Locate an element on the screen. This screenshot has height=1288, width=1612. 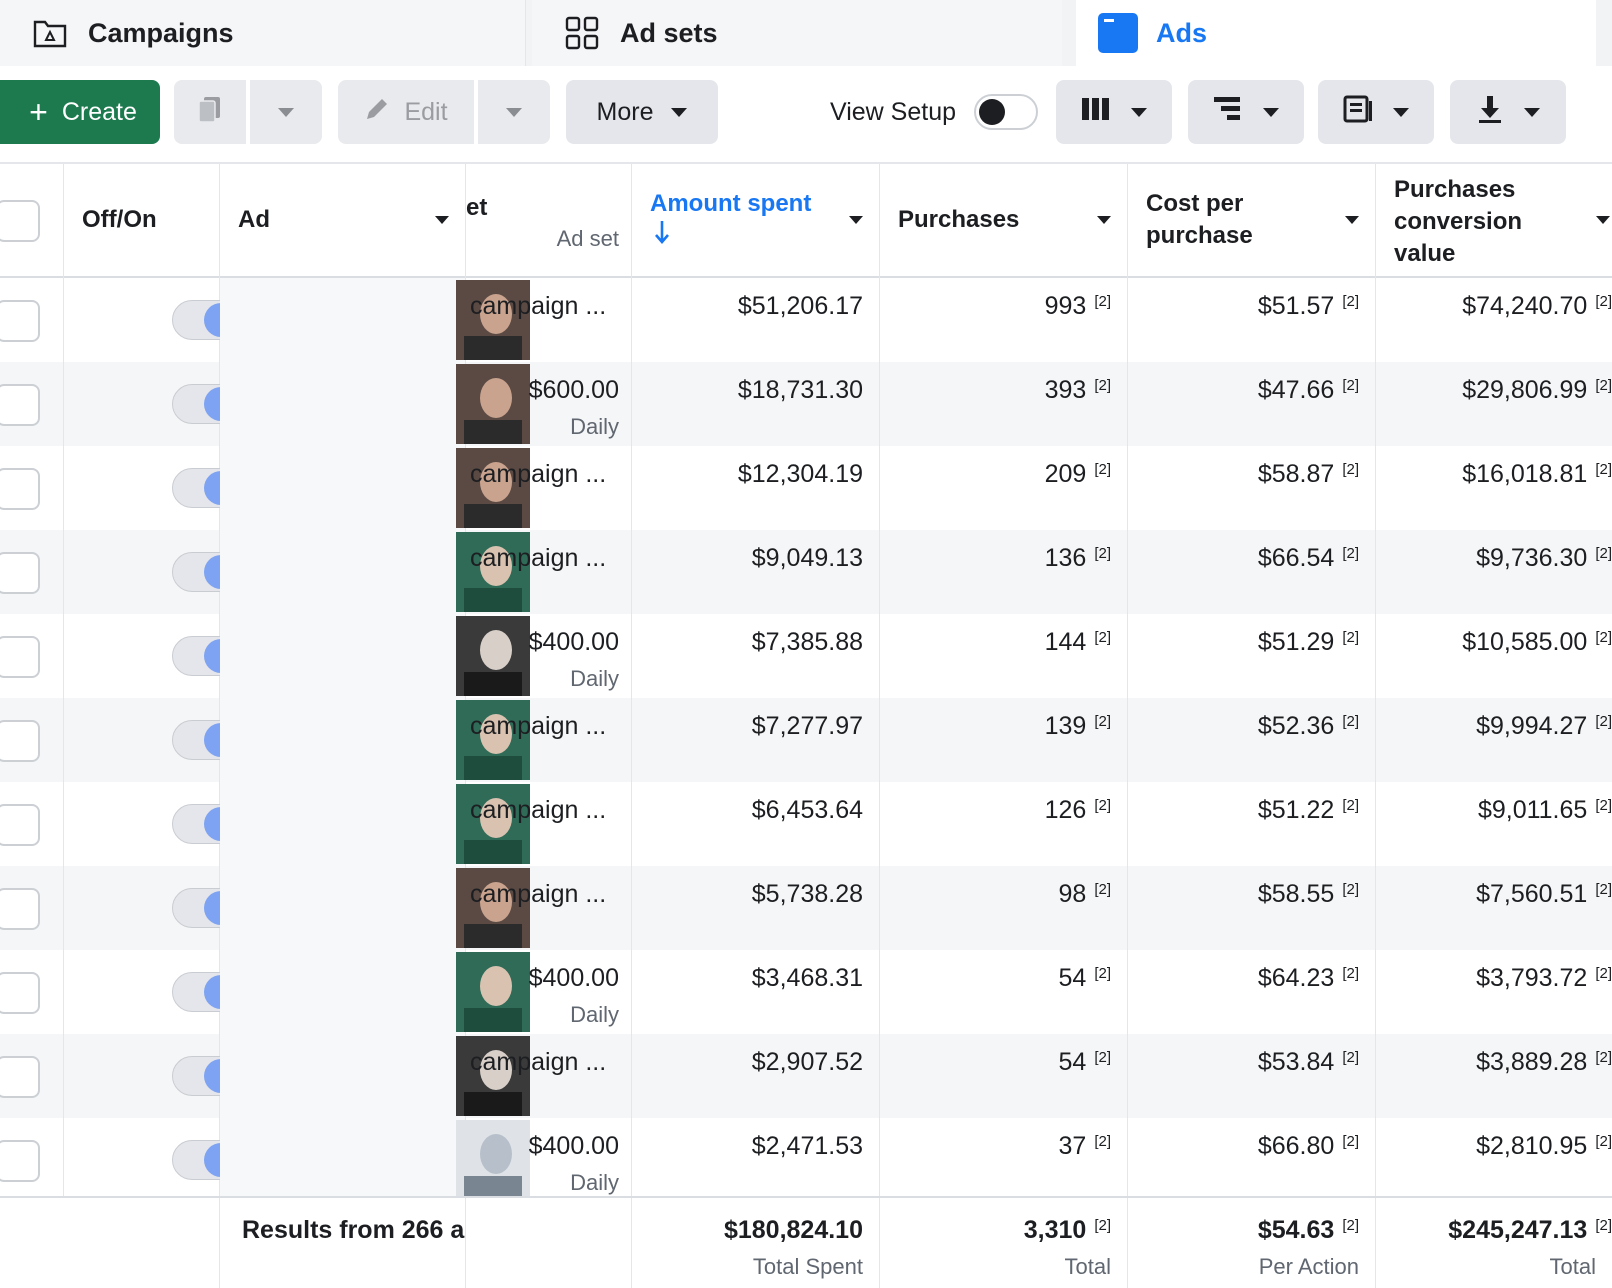
cost-per-purchase-cell: $58.55 [2] is located at coordinates (1252, 908).